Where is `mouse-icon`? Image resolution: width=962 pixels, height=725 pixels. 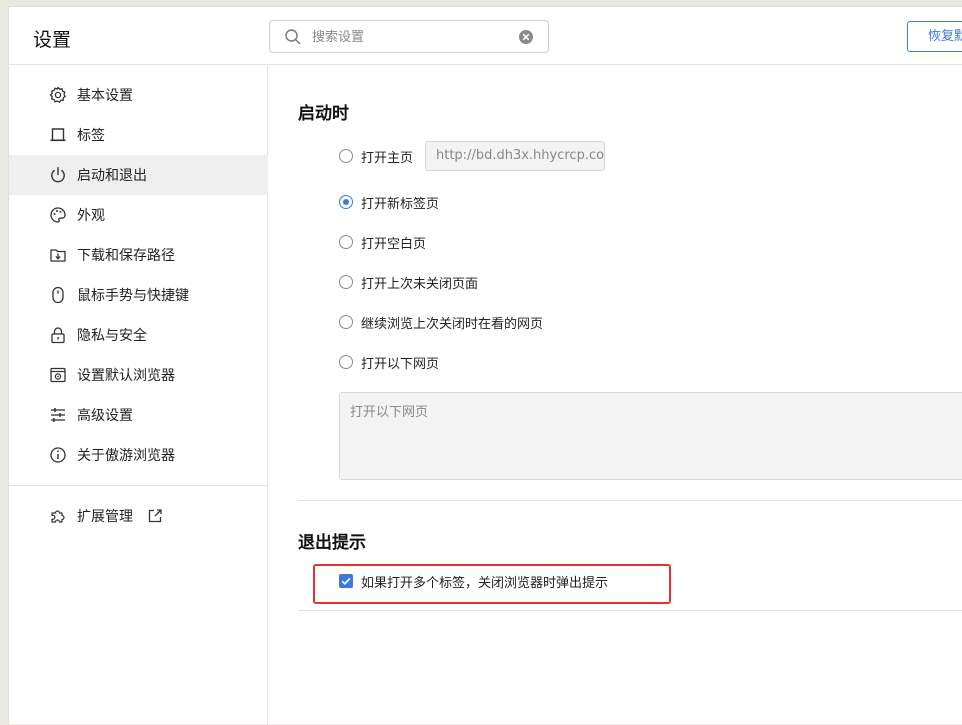 mouse-icon is located at coordinates (58, 295).